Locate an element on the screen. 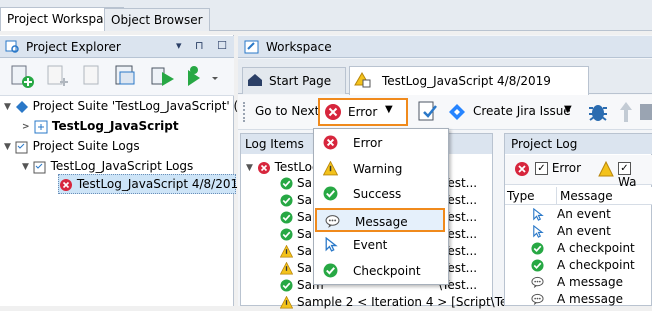 The height and width of the screenshot is (311, 652). run-options-icon is located at coordinates (202, 77).